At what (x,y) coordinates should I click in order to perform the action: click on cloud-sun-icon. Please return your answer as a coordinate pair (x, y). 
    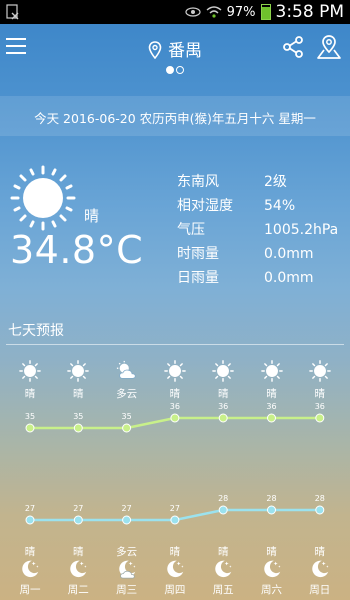
    Looking at the image, I should click on (127, 372).